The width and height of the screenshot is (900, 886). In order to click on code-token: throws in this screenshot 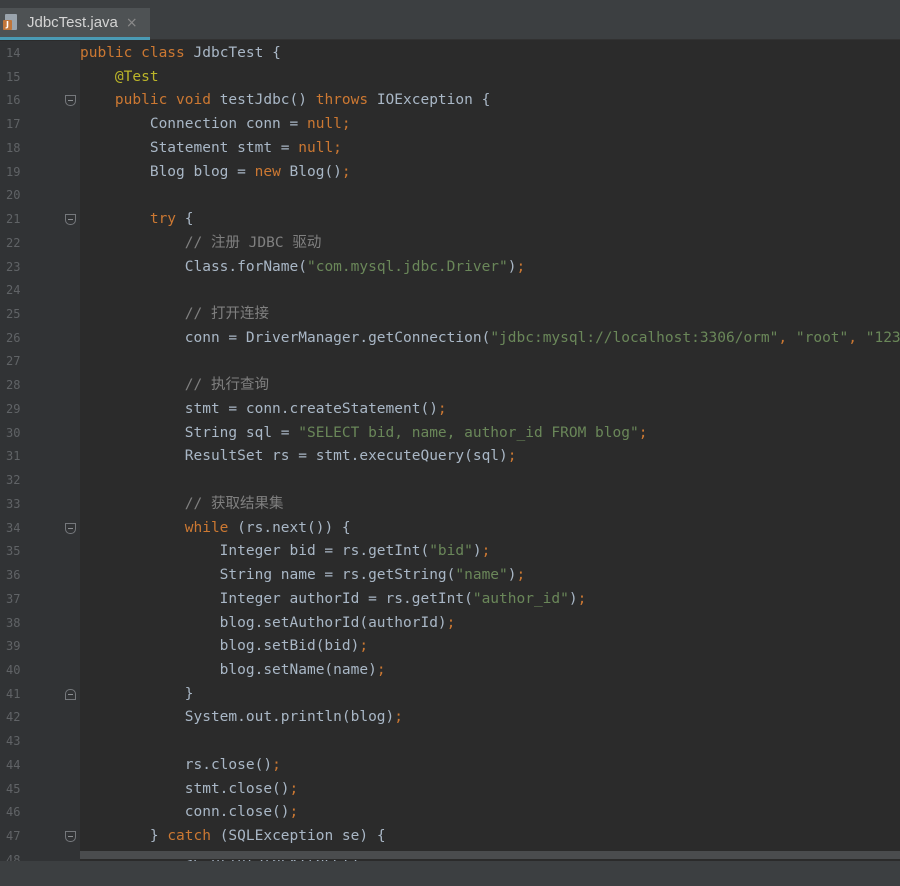, I will do `click(346, 100)`.